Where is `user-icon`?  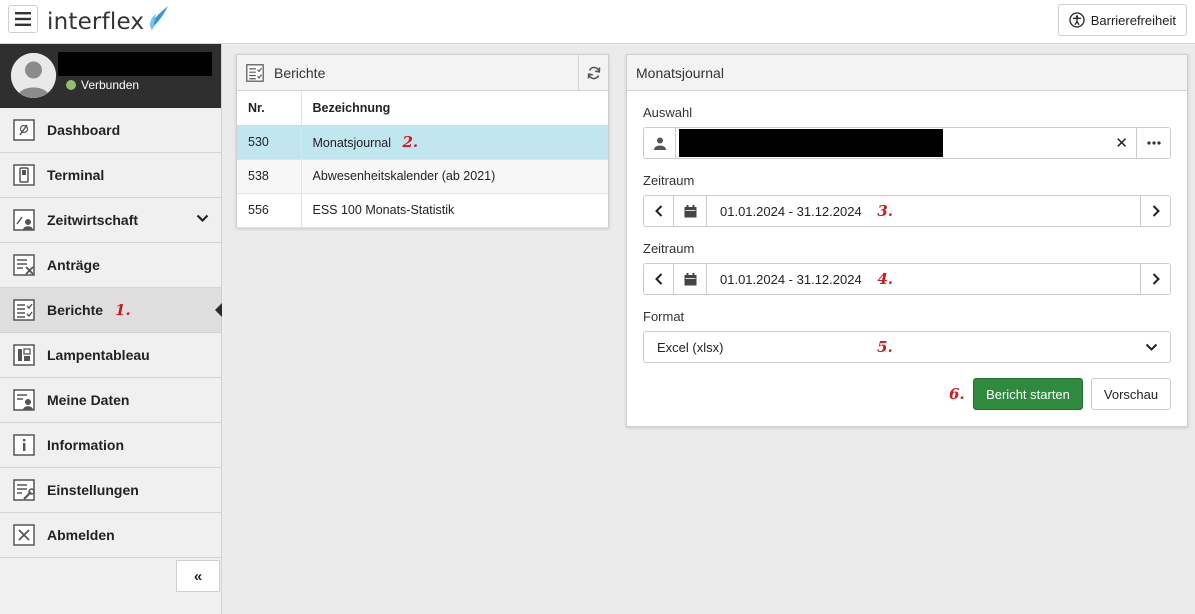 user-icon is located at coordinates (659, 143).